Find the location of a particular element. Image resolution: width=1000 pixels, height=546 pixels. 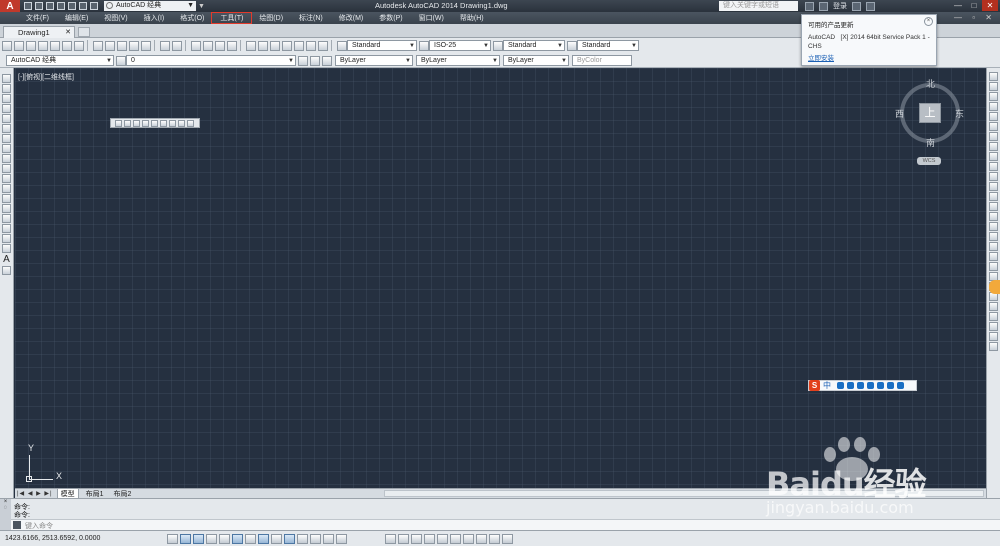

zoom-all-icon is located at coordinates (181, 123).